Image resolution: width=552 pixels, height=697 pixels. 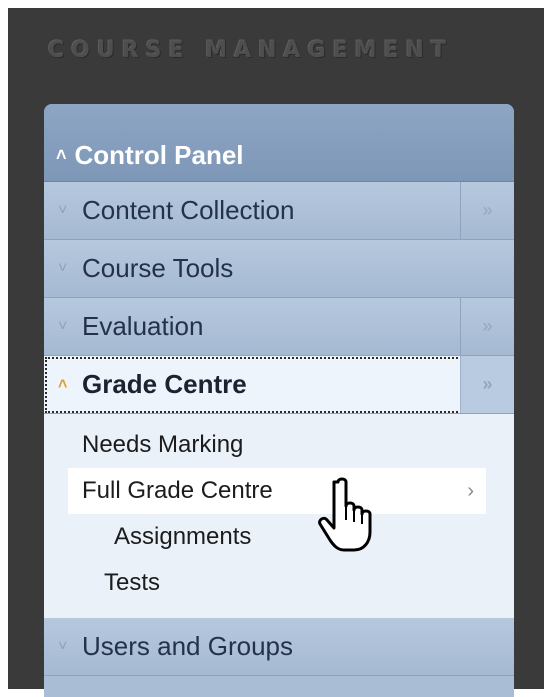 I want to click on menu-item-course-tools: ˅ Course Tools, so click(x=279, y=269).